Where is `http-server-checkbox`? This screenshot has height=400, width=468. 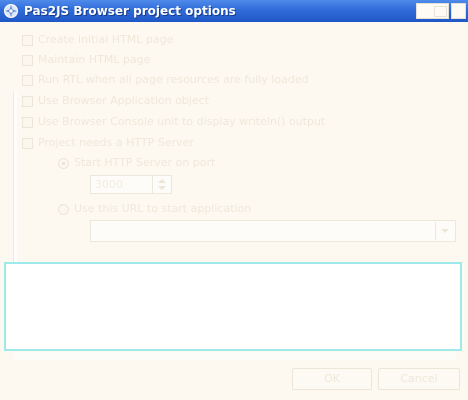
http-server-checkbox is located at coordinates (27, 143).